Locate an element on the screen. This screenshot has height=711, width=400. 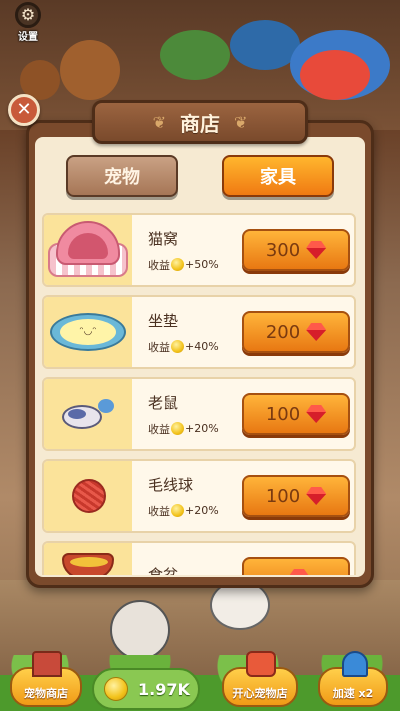
buy-button is located at coordinates (296, 566).